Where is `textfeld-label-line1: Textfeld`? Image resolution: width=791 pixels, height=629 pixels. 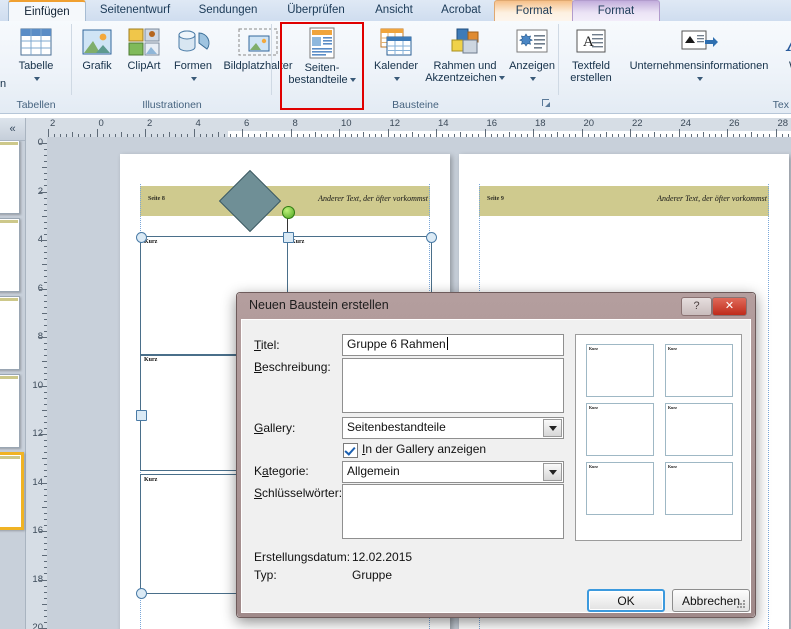
textfeld-label-line1: Textfeld is located at coordinates (591, 66).